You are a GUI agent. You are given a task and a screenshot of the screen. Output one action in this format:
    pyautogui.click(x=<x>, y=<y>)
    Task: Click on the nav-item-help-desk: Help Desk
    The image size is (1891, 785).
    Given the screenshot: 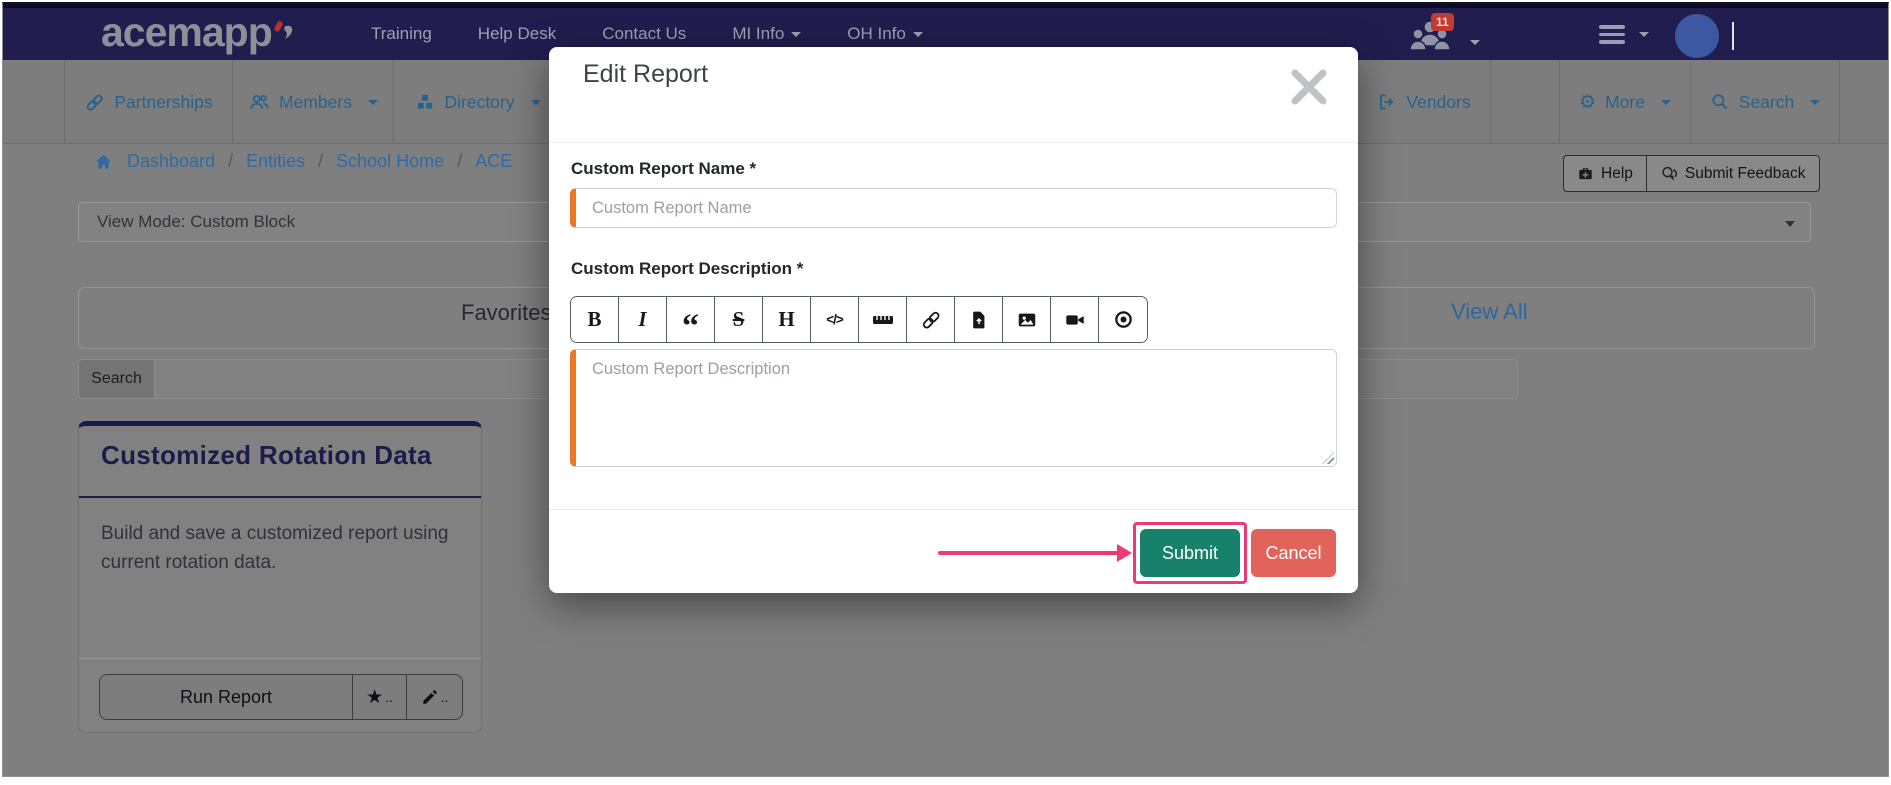 What is the action you would take?
    pyautogui.click(x=517, y=34)
    